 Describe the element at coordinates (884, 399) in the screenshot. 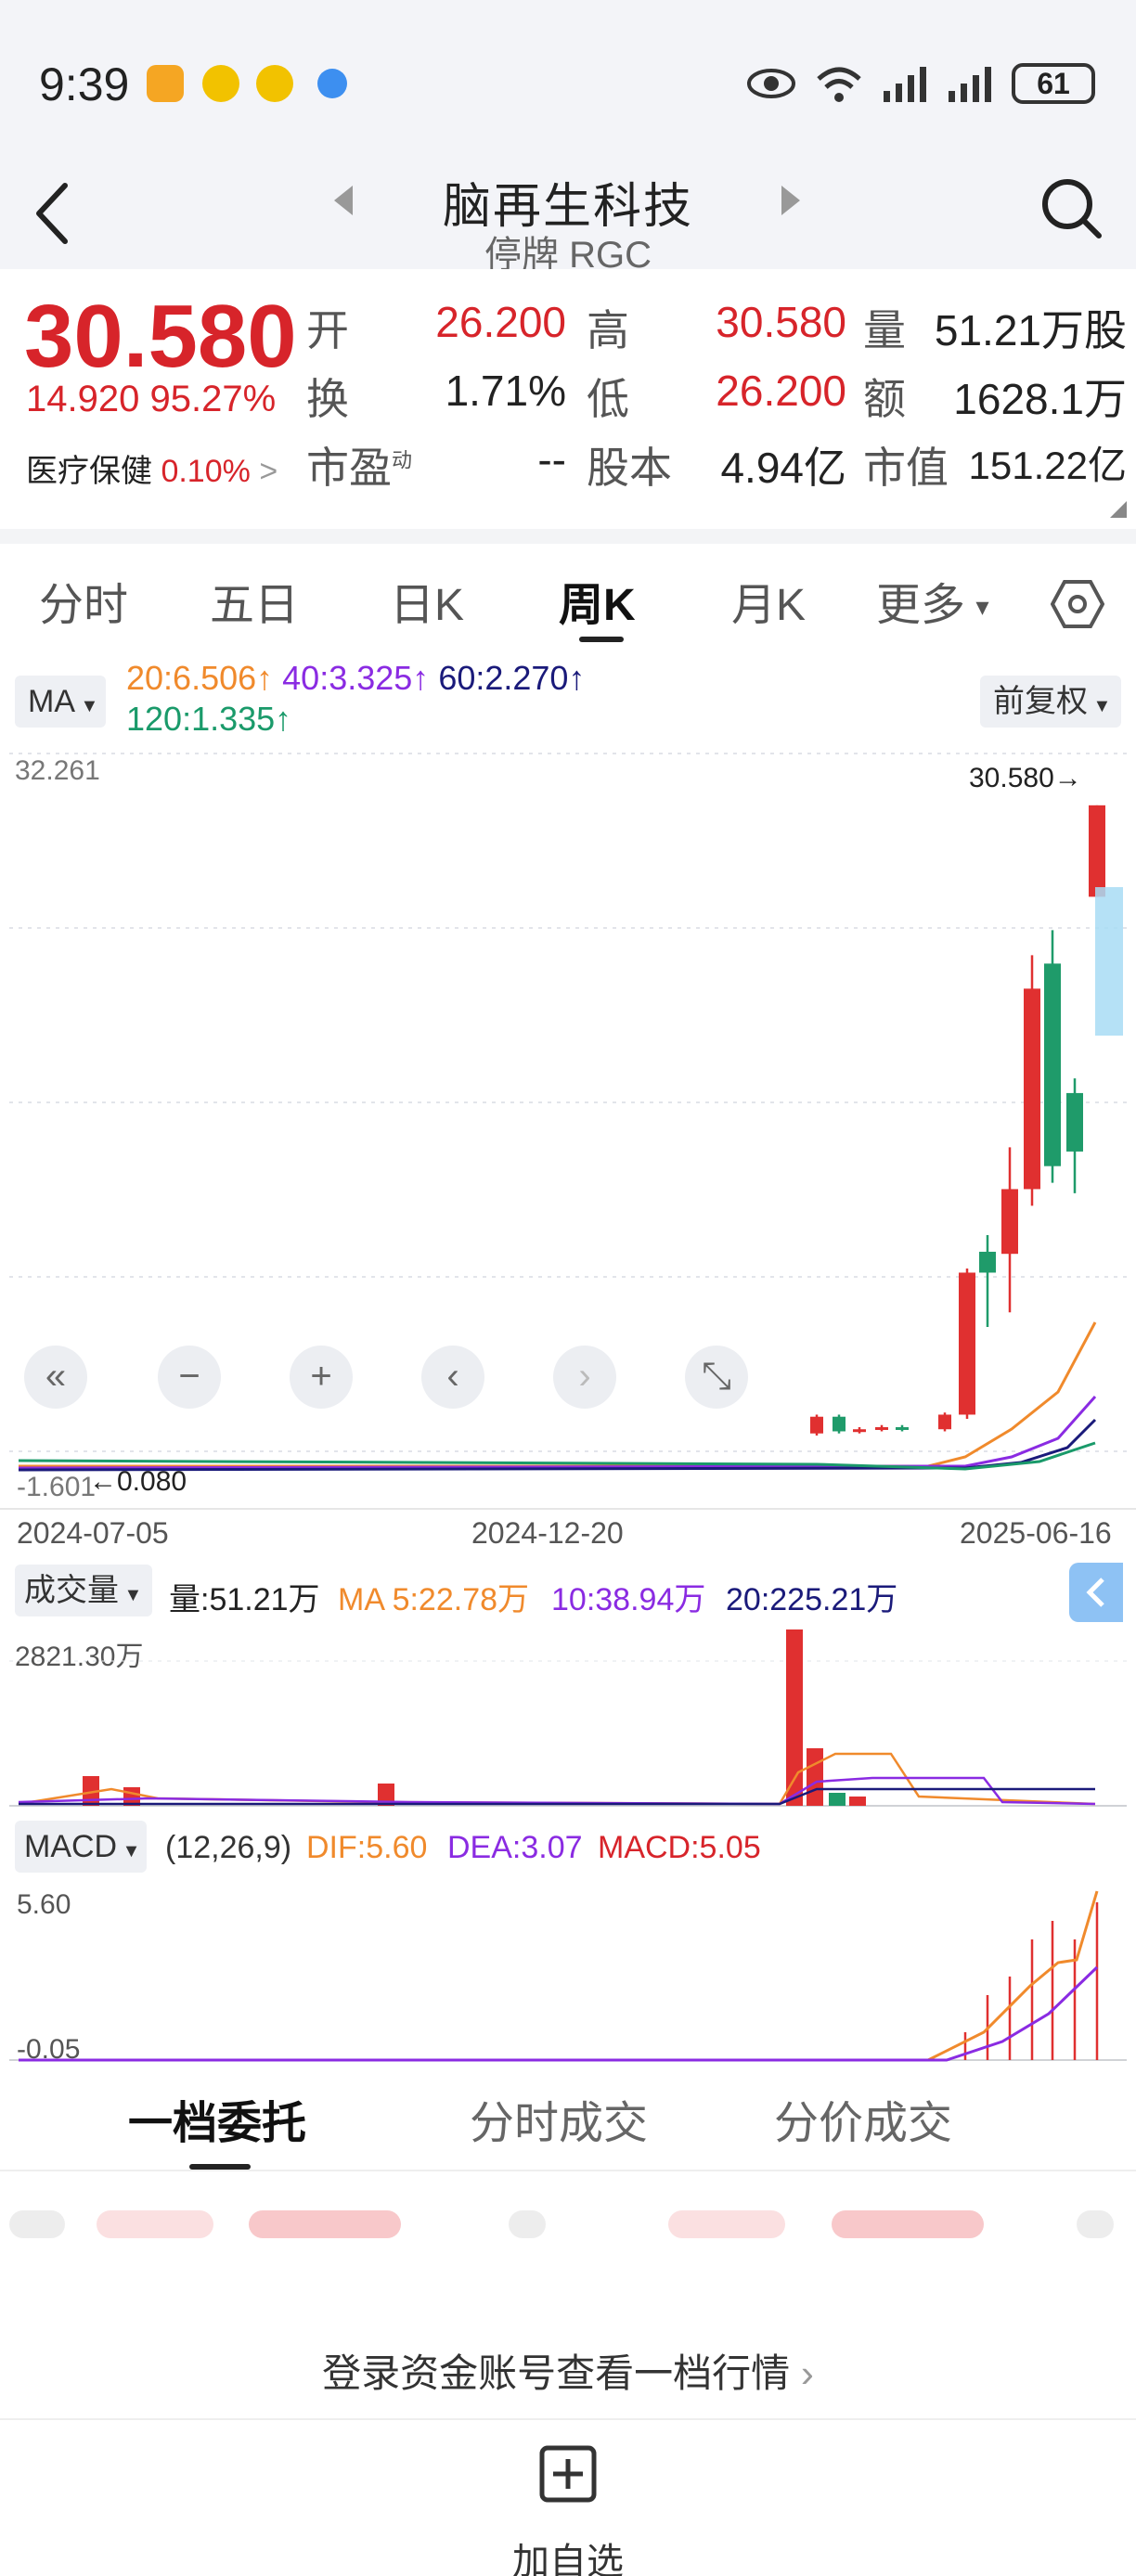

I see `amount-label: 额` at that location.